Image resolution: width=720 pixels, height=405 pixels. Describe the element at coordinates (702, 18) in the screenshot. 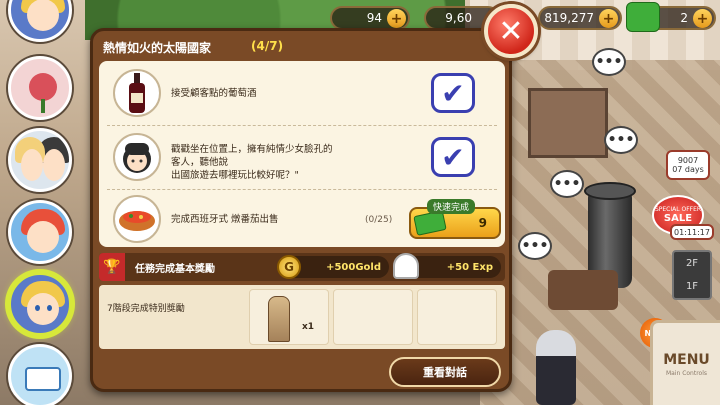

I see `add-ticket-button: +` at that location.